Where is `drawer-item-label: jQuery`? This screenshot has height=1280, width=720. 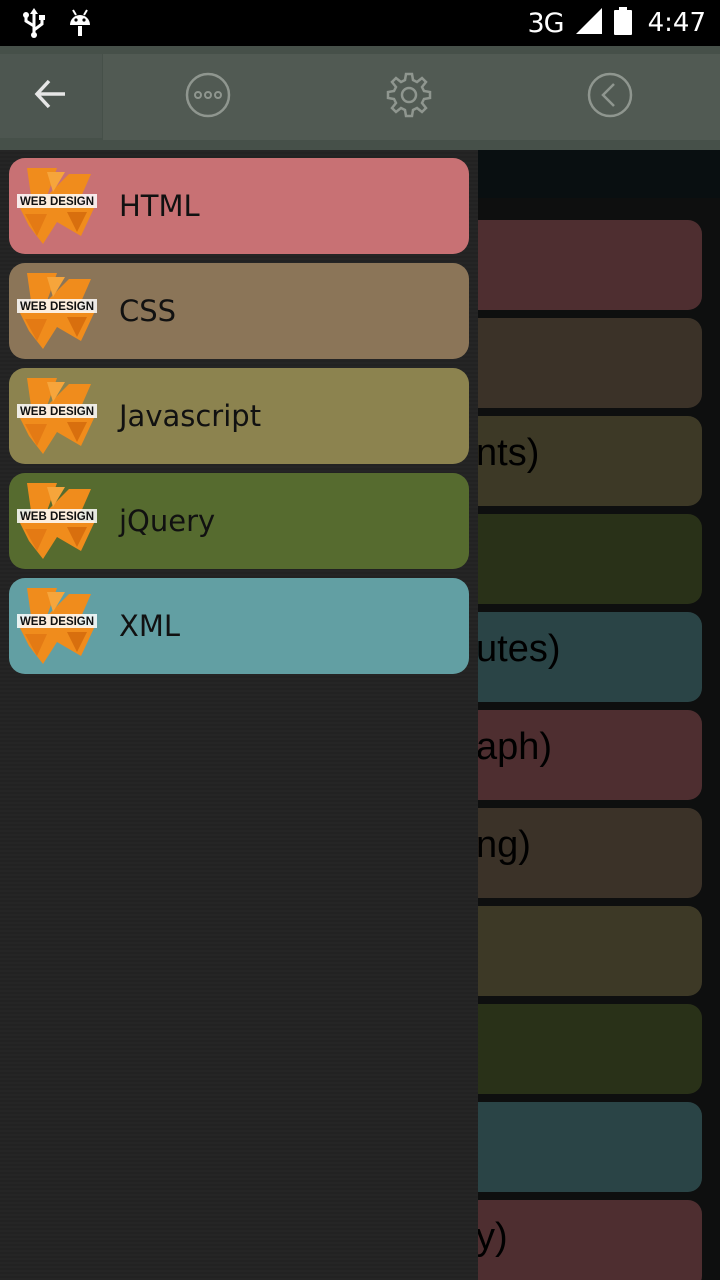 drawer-item-label: jQuery is located at coordinates (167, 521).